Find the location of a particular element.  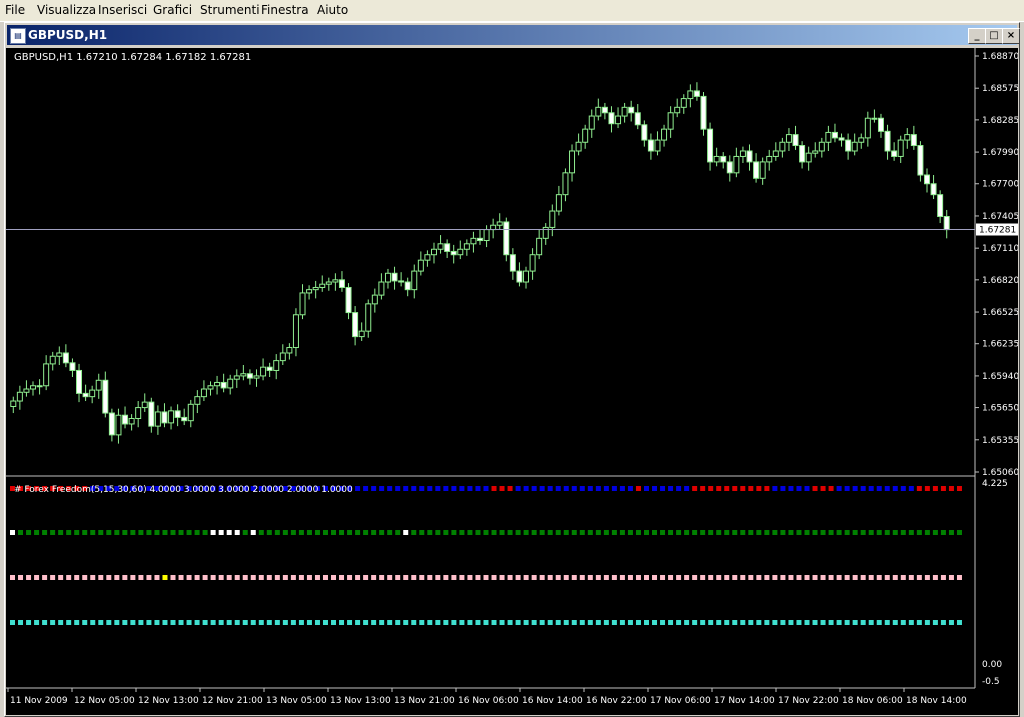

menu-strumenti: Strumenti is located at coordinates (230, 10).